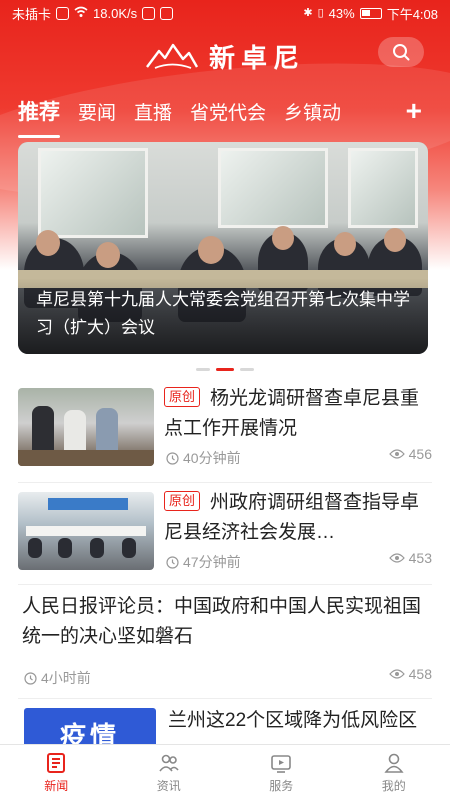 The height and width of the screenshot is (800, 450). Describe the element at coordinates (223, 316) in the screenshot. I see `carousel-caption: 卓尼县第十九届人大常委会党组召开第七次集中学习（扩大）会议` at that location.